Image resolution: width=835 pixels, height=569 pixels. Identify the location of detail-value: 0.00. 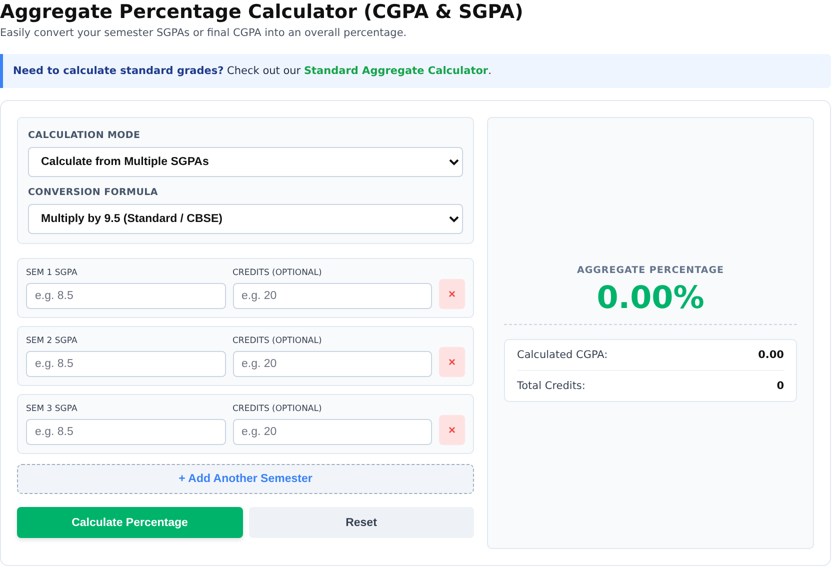
(771, 354).